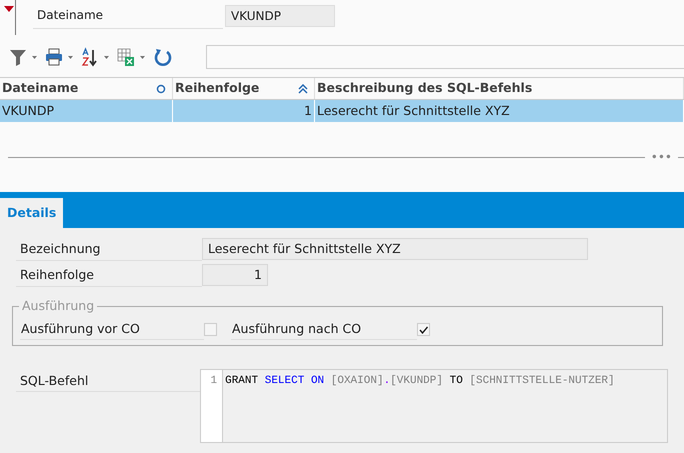  What do you see at coordinates (32, 213) in the screenshot?
I see `tab: Details` at bounding box center [32, 213].